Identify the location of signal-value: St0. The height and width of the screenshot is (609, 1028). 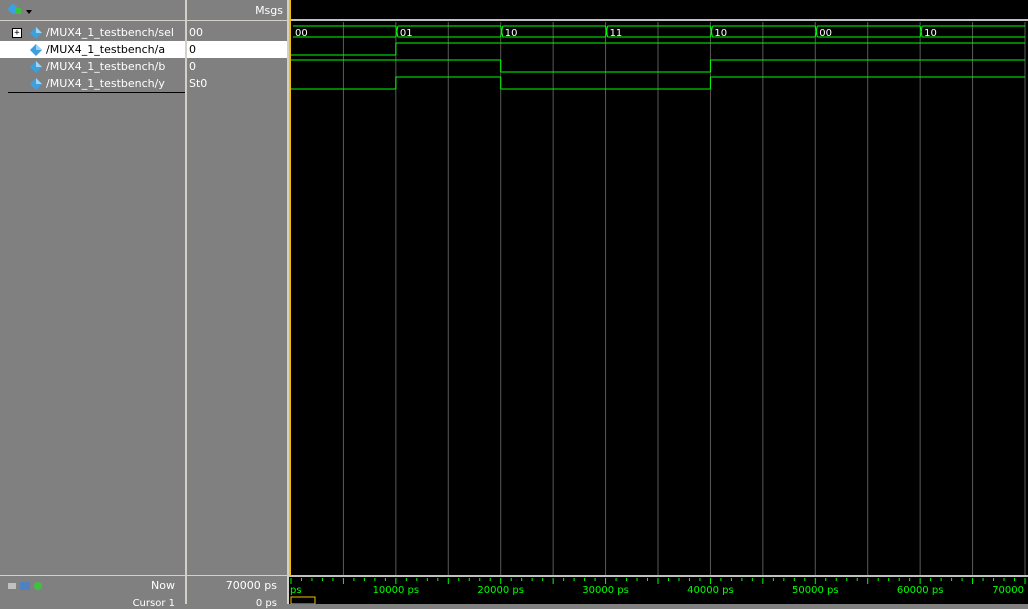
(198, 83).